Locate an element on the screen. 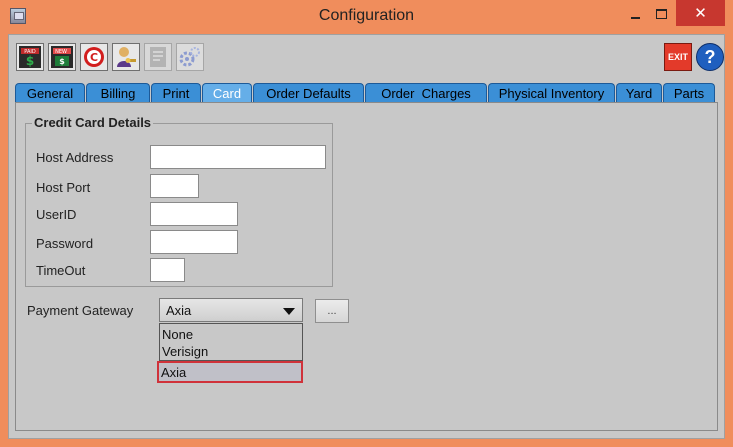 The image size is (733, 447). maximize-button is located at coordinates (661, 14).